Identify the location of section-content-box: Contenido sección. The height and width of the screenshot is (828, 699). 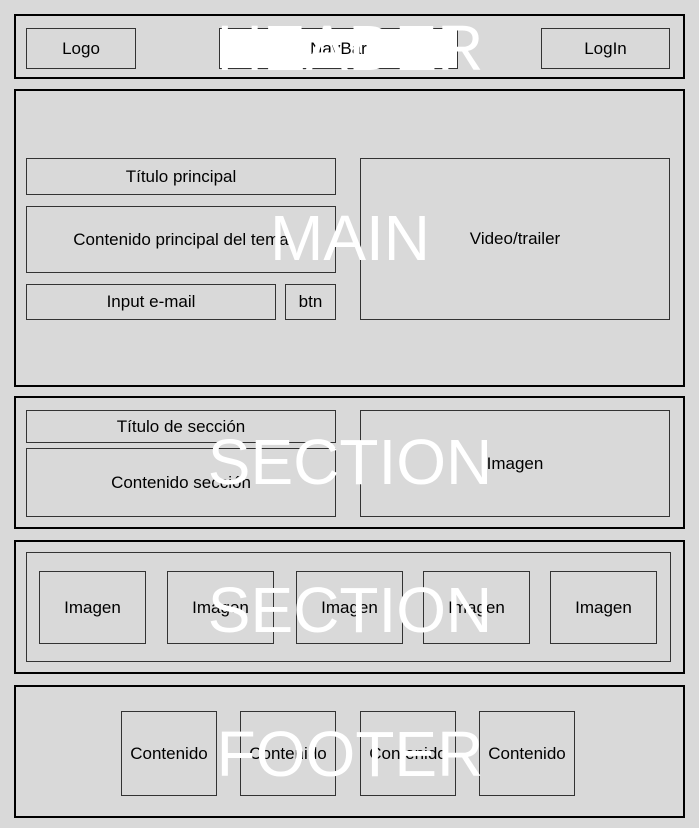
(181, 482).